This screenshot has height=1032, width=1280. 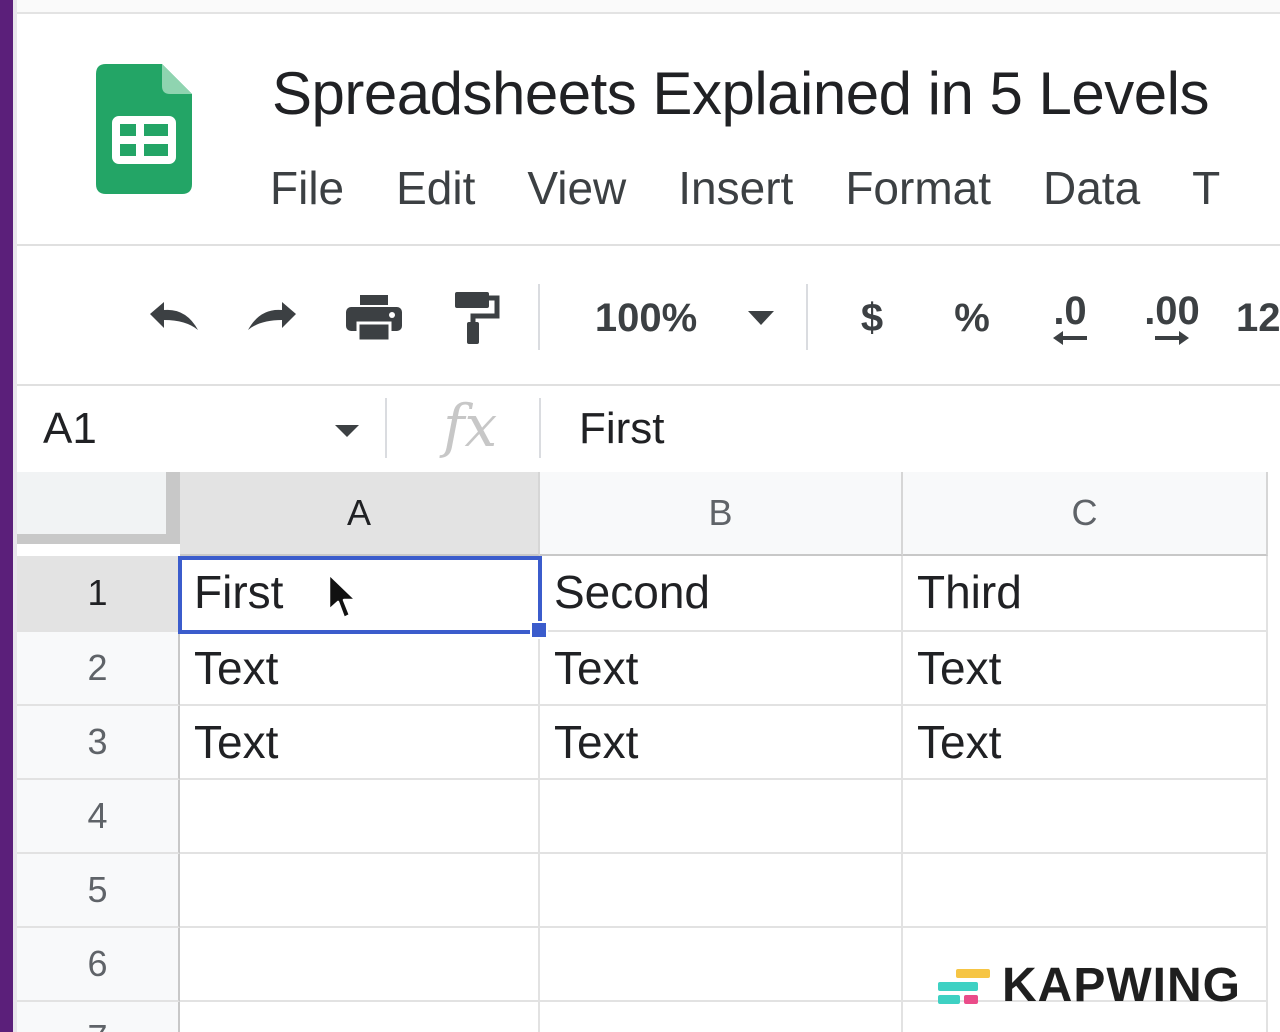 I want to click on menu-file: File, so click(x=307, y=188).